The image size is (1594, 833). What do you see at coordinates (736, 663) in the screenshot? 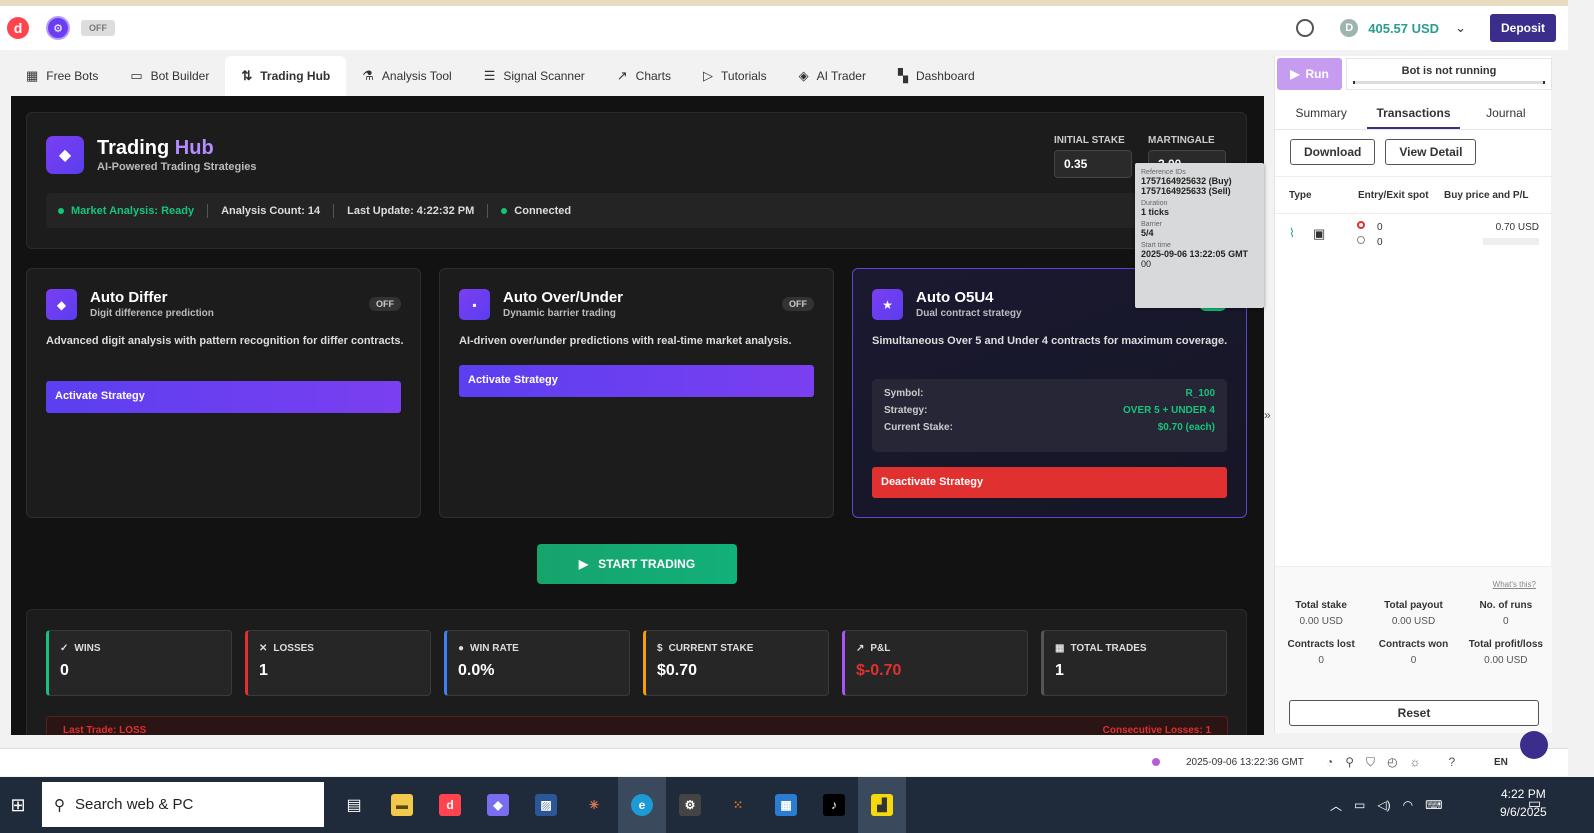
I see `stat-card-current-stake: $ CURRENT STAKE $0.70` at bounding box center [736, 663].